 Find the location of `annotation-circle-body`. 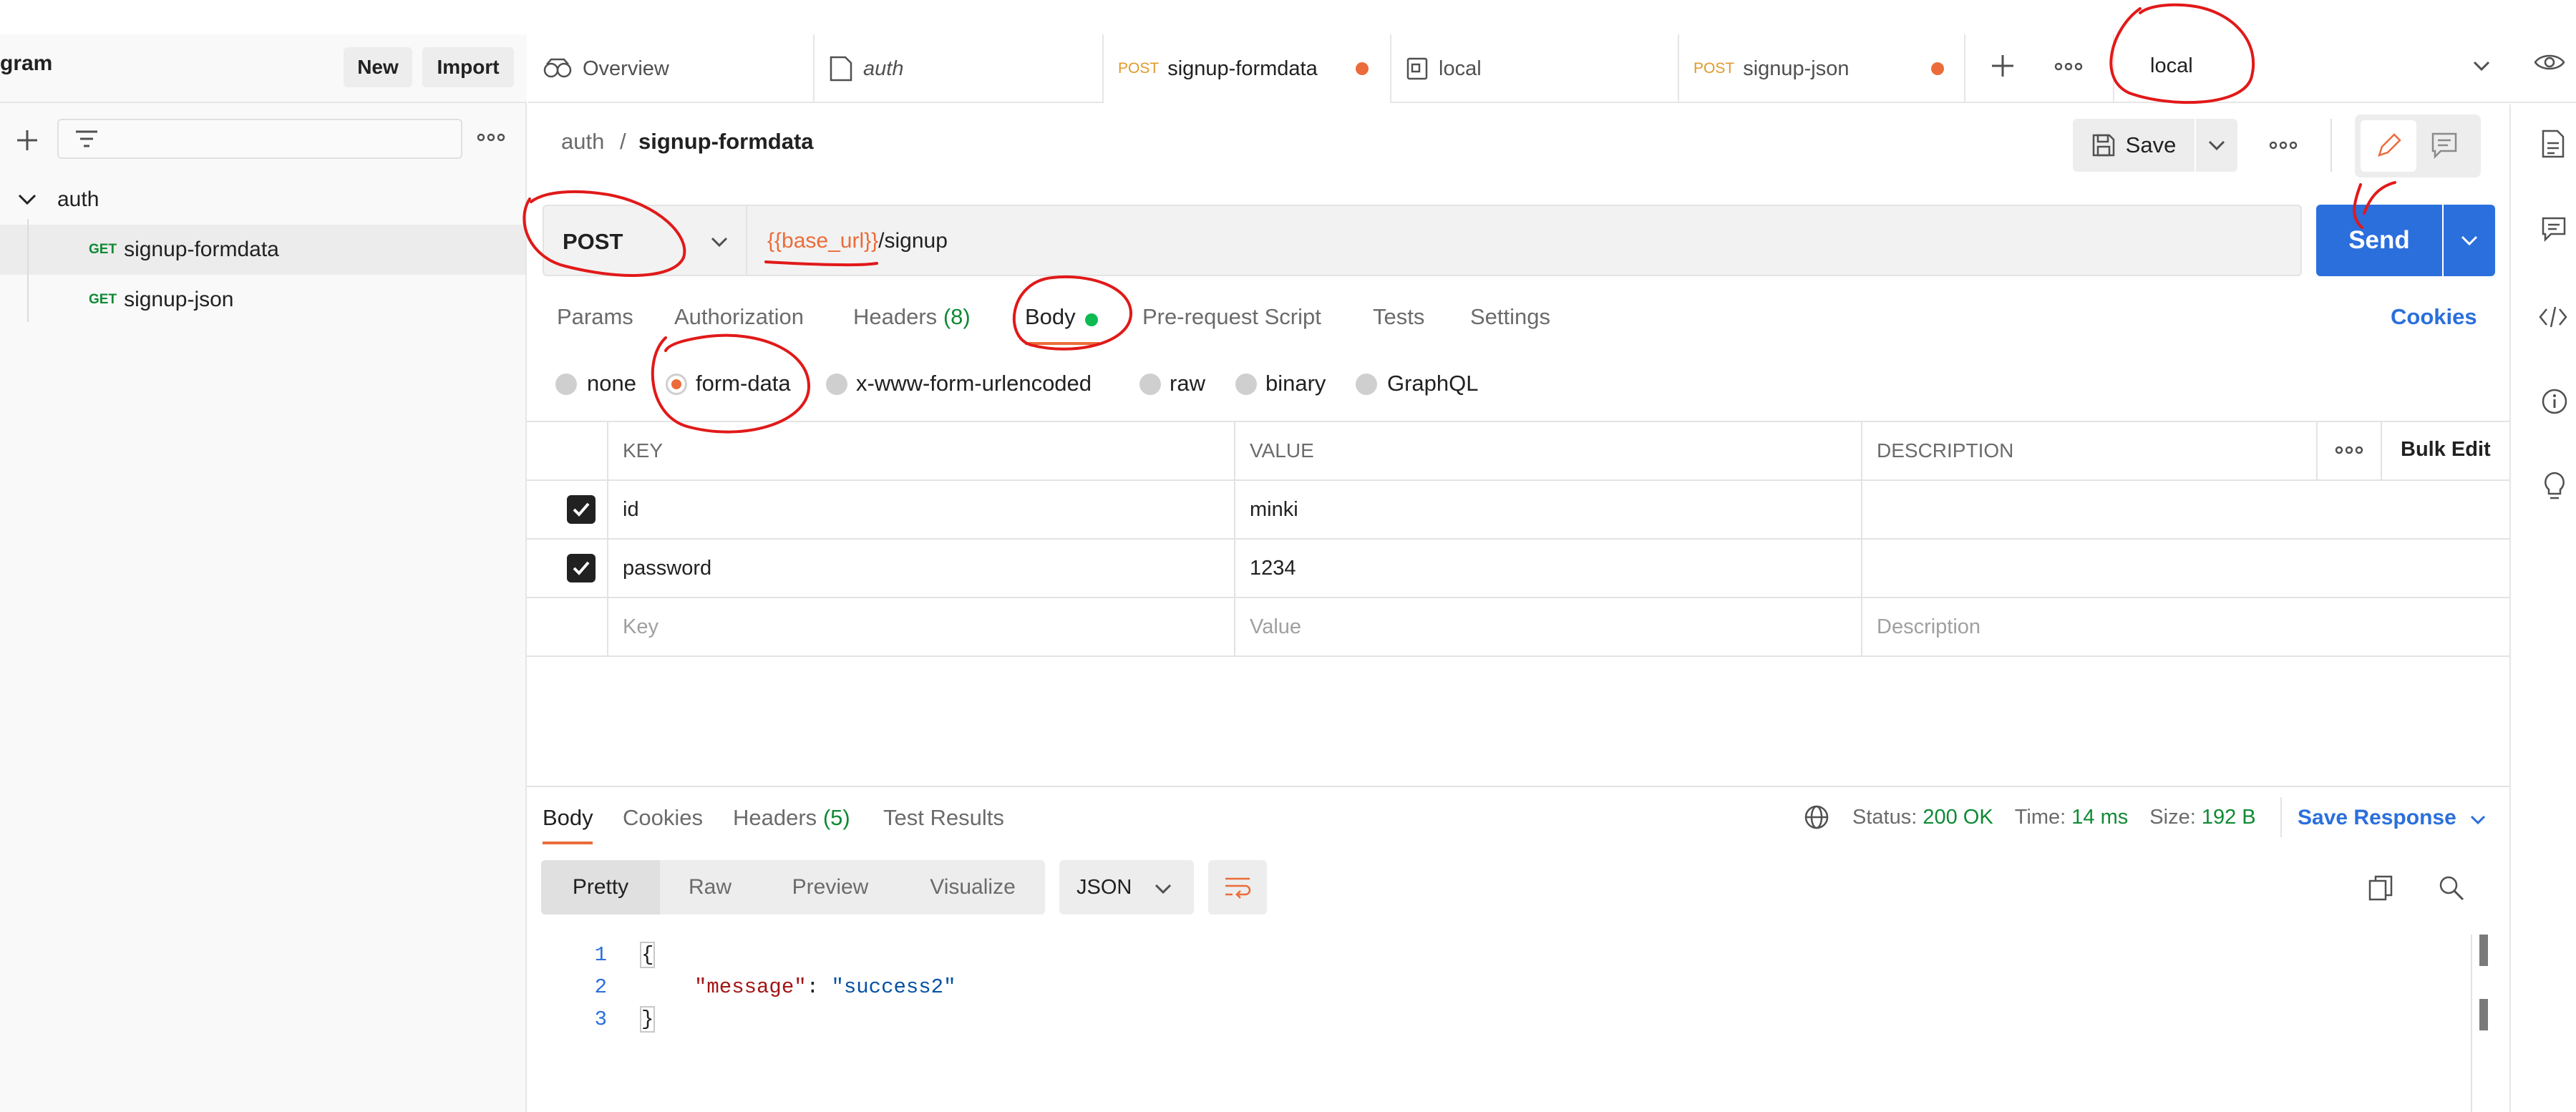

annotation-circle-body is located at coordinates (1072, 313).